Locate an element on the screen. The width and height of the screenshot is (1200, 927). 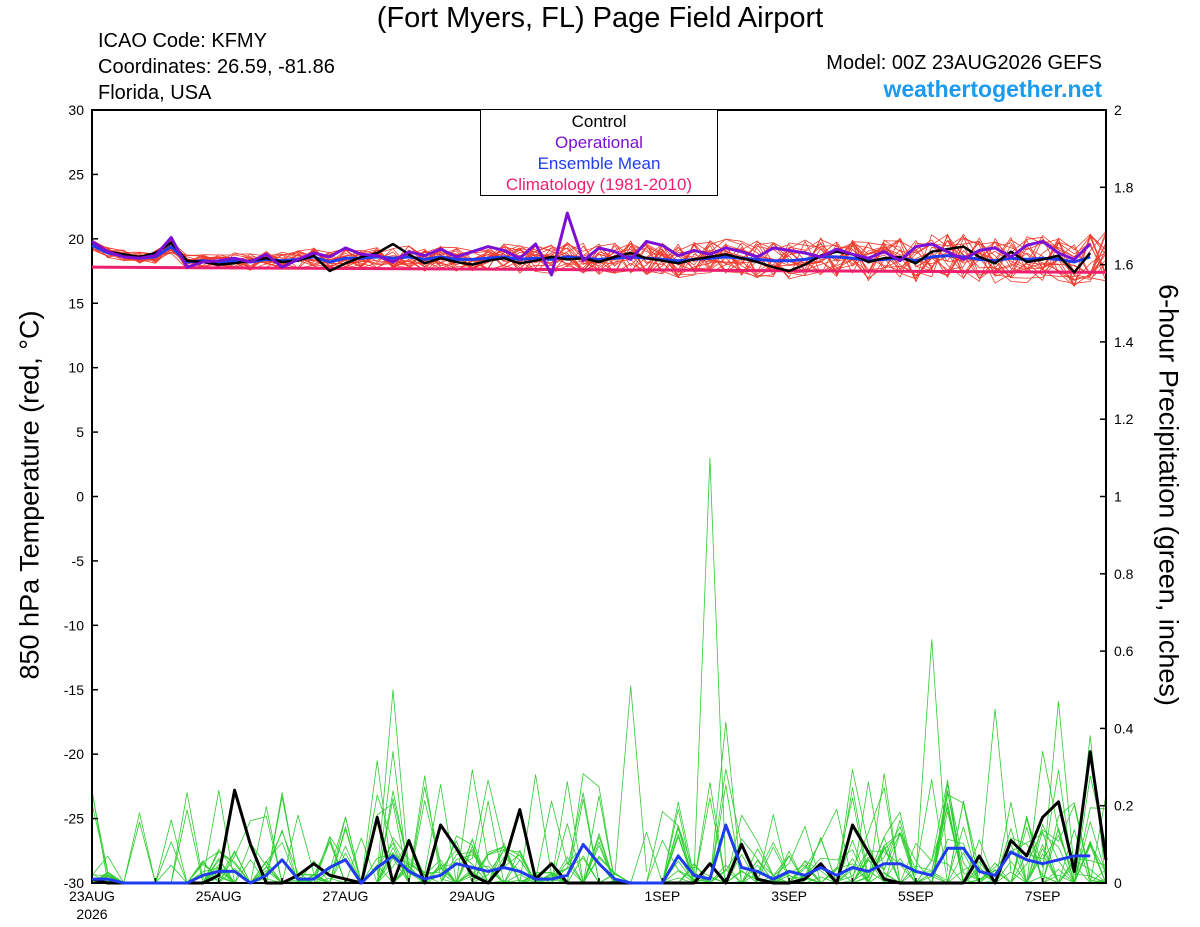
precip-member-spike is located at coordinates (931, 757).